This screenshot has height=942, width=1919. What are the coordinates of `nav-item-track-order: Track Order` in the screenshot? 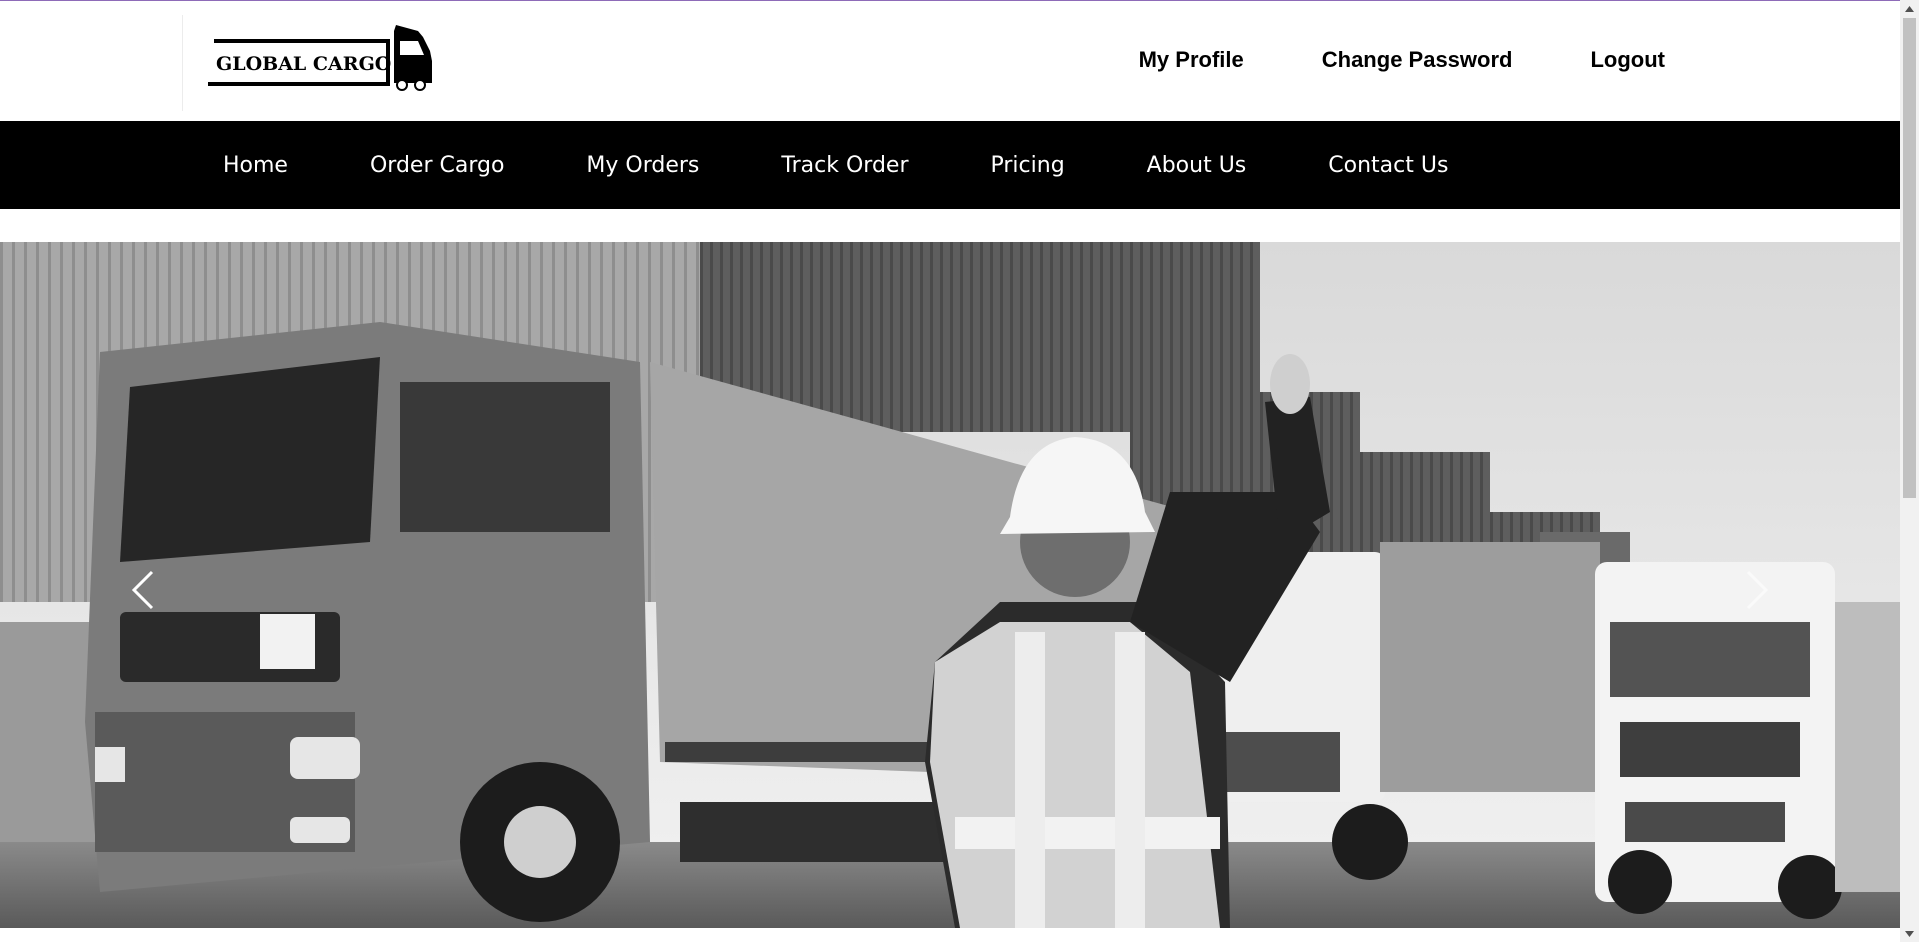 It's located at (844, 165).